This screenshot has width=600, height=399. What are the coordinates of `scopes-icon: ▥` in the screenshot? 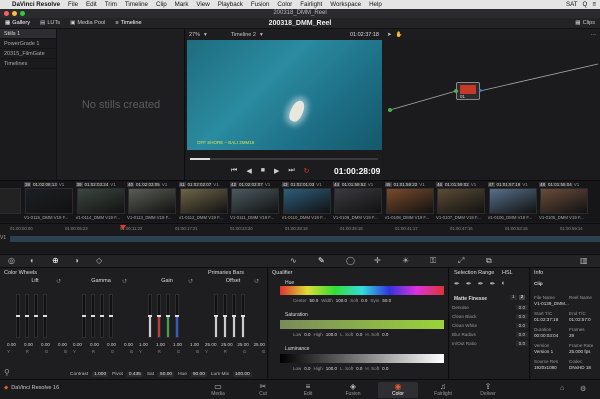 It's located at (584, 260).